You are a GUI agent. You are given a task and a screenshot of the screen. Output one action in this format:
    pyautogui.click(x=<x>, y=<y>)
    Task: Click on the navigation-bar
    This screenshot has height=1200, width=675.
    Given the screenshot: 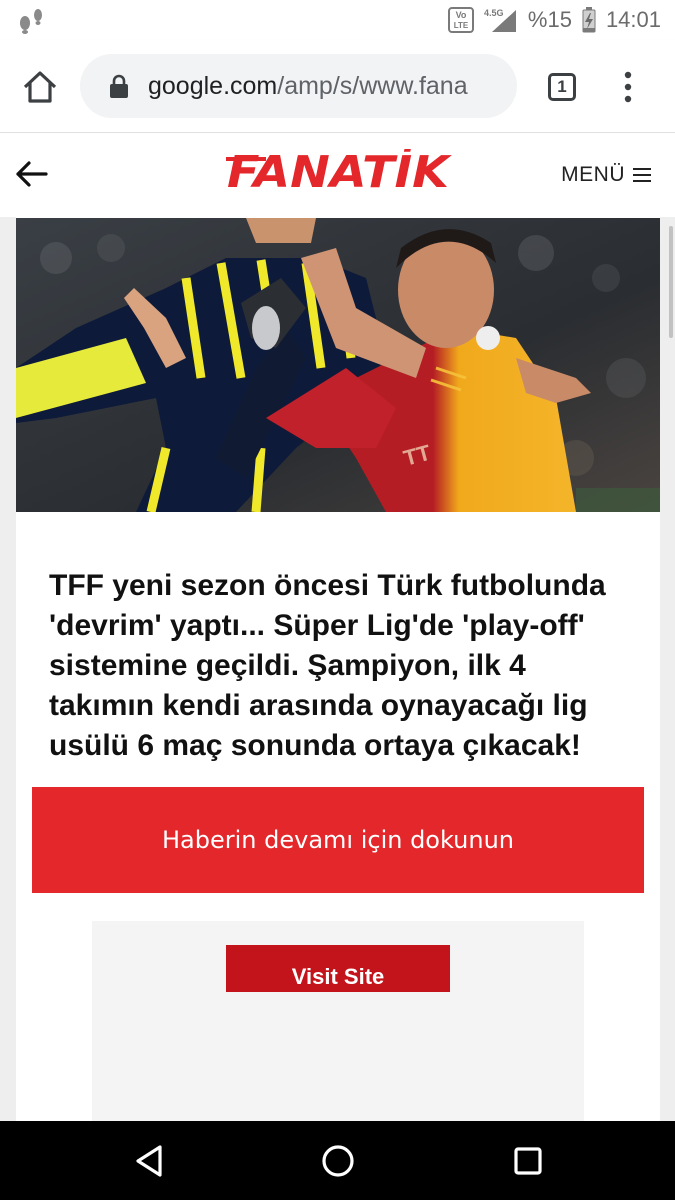 What is the action you would take?
    pyautogui.click(x=337, y=1160)
    